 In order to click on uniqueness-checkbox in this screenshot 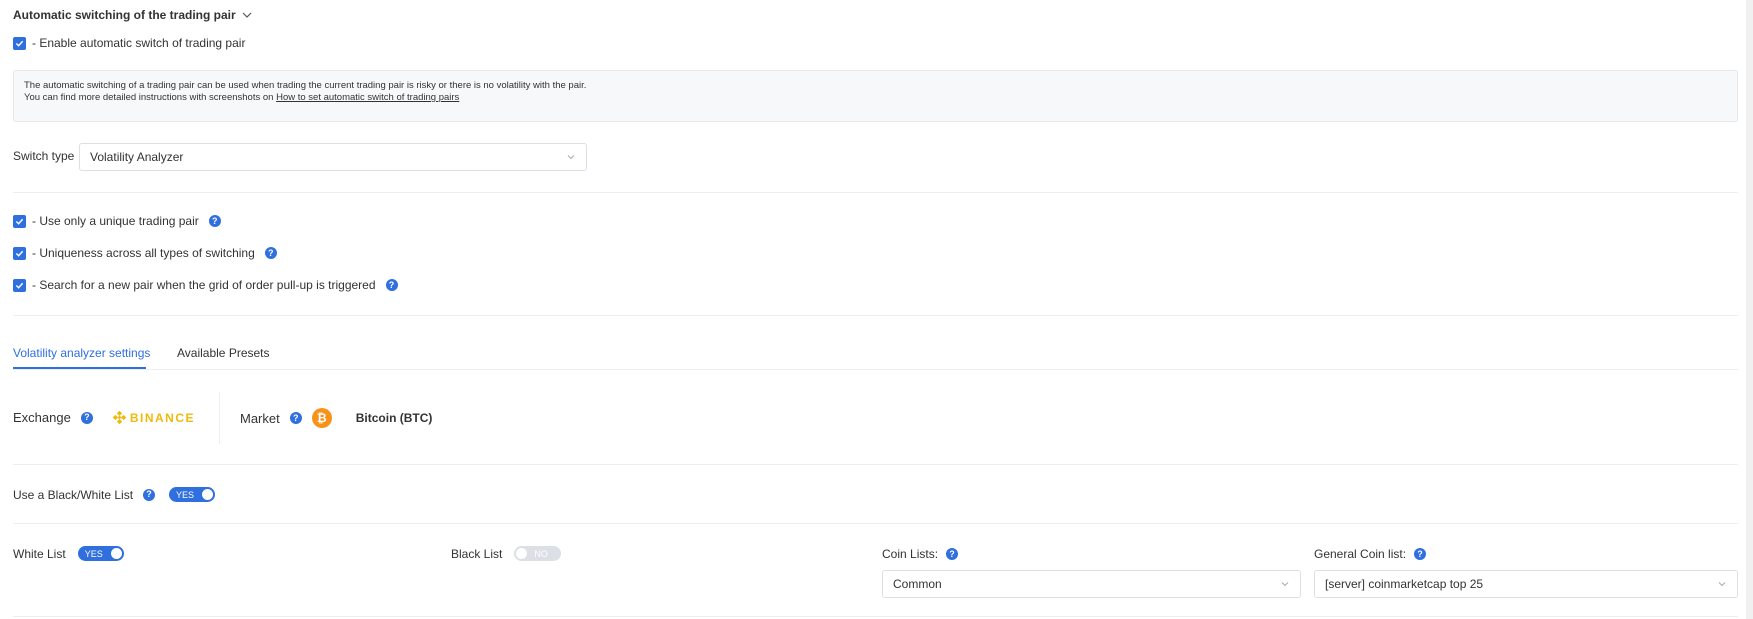, I will do `click(19, 253)`.